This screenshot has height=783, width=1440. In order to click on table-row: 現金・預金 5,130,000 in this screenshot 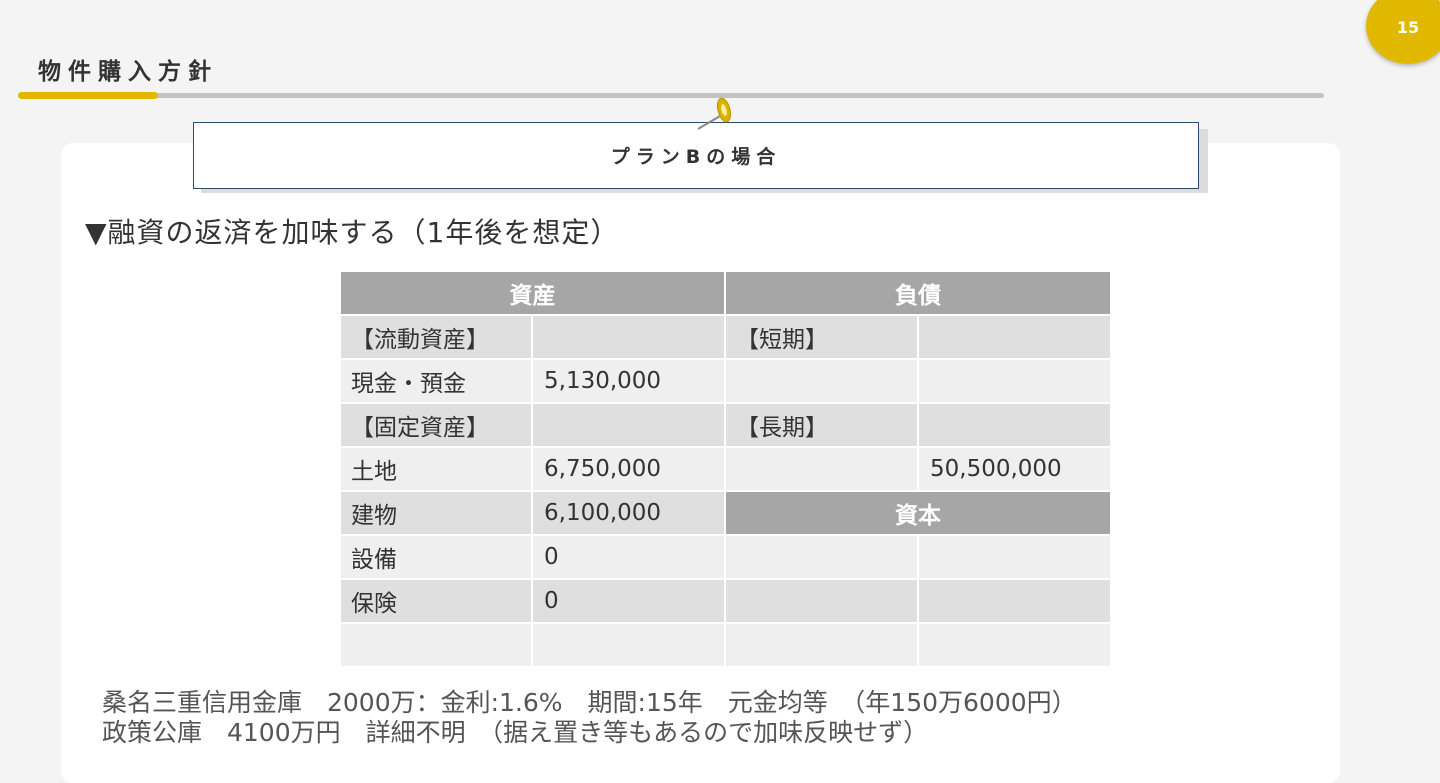, I will do `click(725, 381)`.